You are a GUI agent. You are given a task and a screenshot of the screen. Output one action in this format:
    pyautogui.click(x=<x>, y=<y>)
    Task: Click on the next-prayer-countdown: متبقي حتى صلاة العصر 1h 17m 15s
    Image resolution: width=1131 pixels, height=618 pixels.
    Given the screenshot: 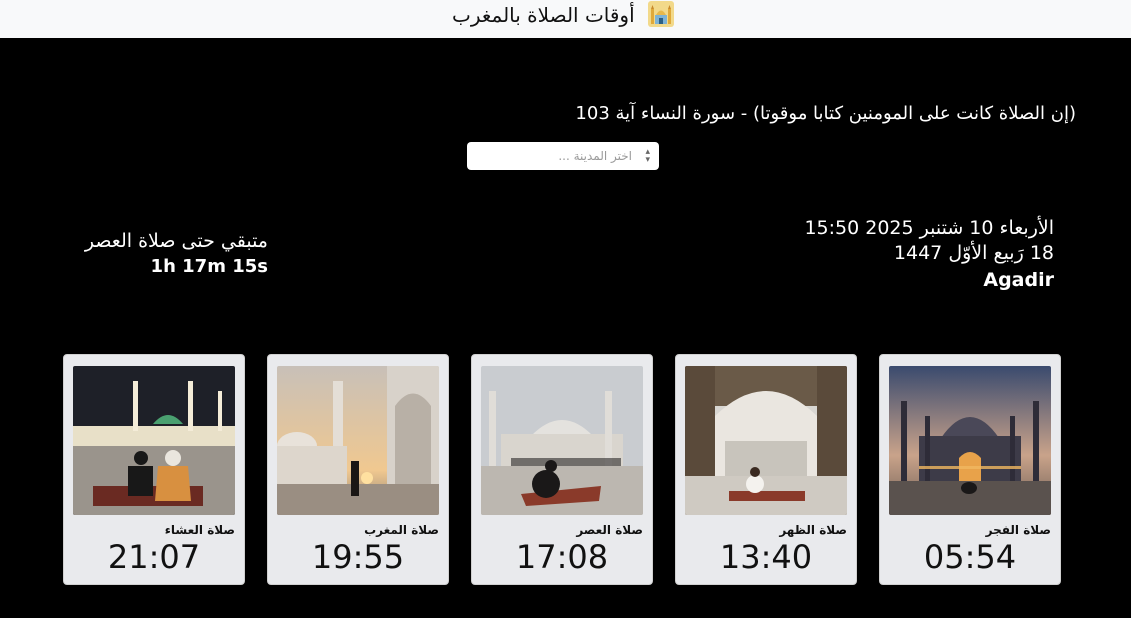 What is the action you would take?
    pyautogui.click(x=154, y=254)
    